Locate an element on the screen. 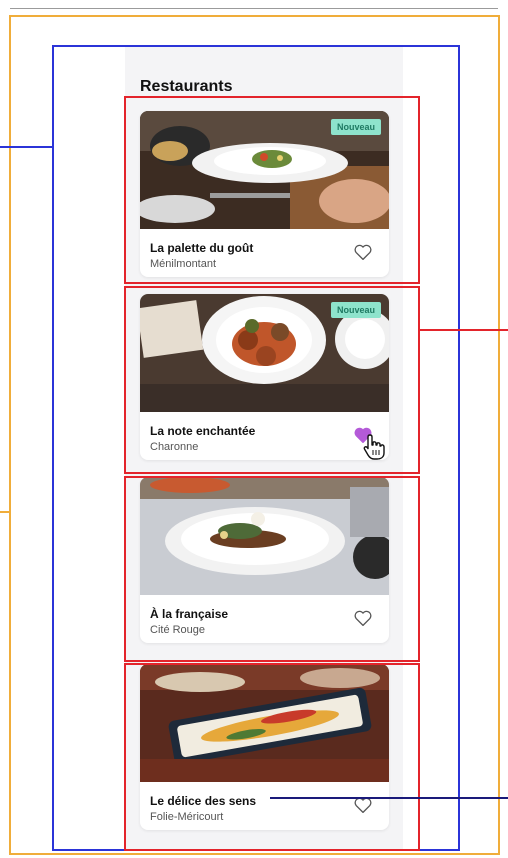  callout-line-orange is located at coordinates (5, 512).